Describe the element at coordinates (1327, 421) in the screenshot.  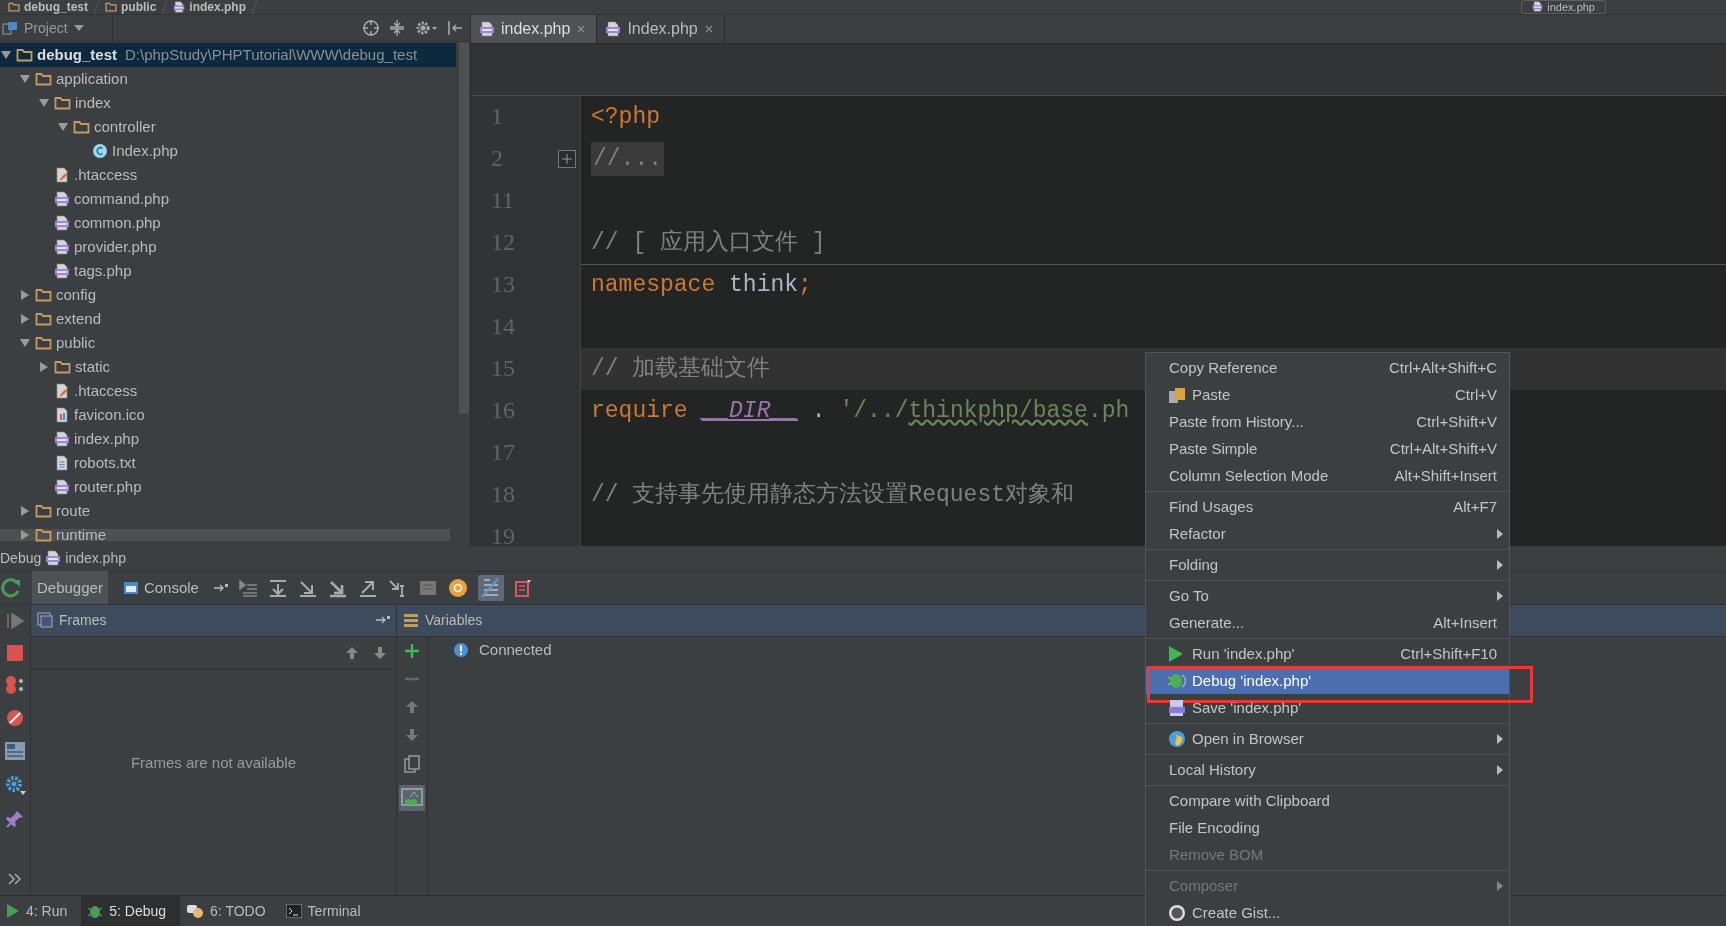
I see `menu-item: Paste from History... Ctrl+Shift+V` at that location.